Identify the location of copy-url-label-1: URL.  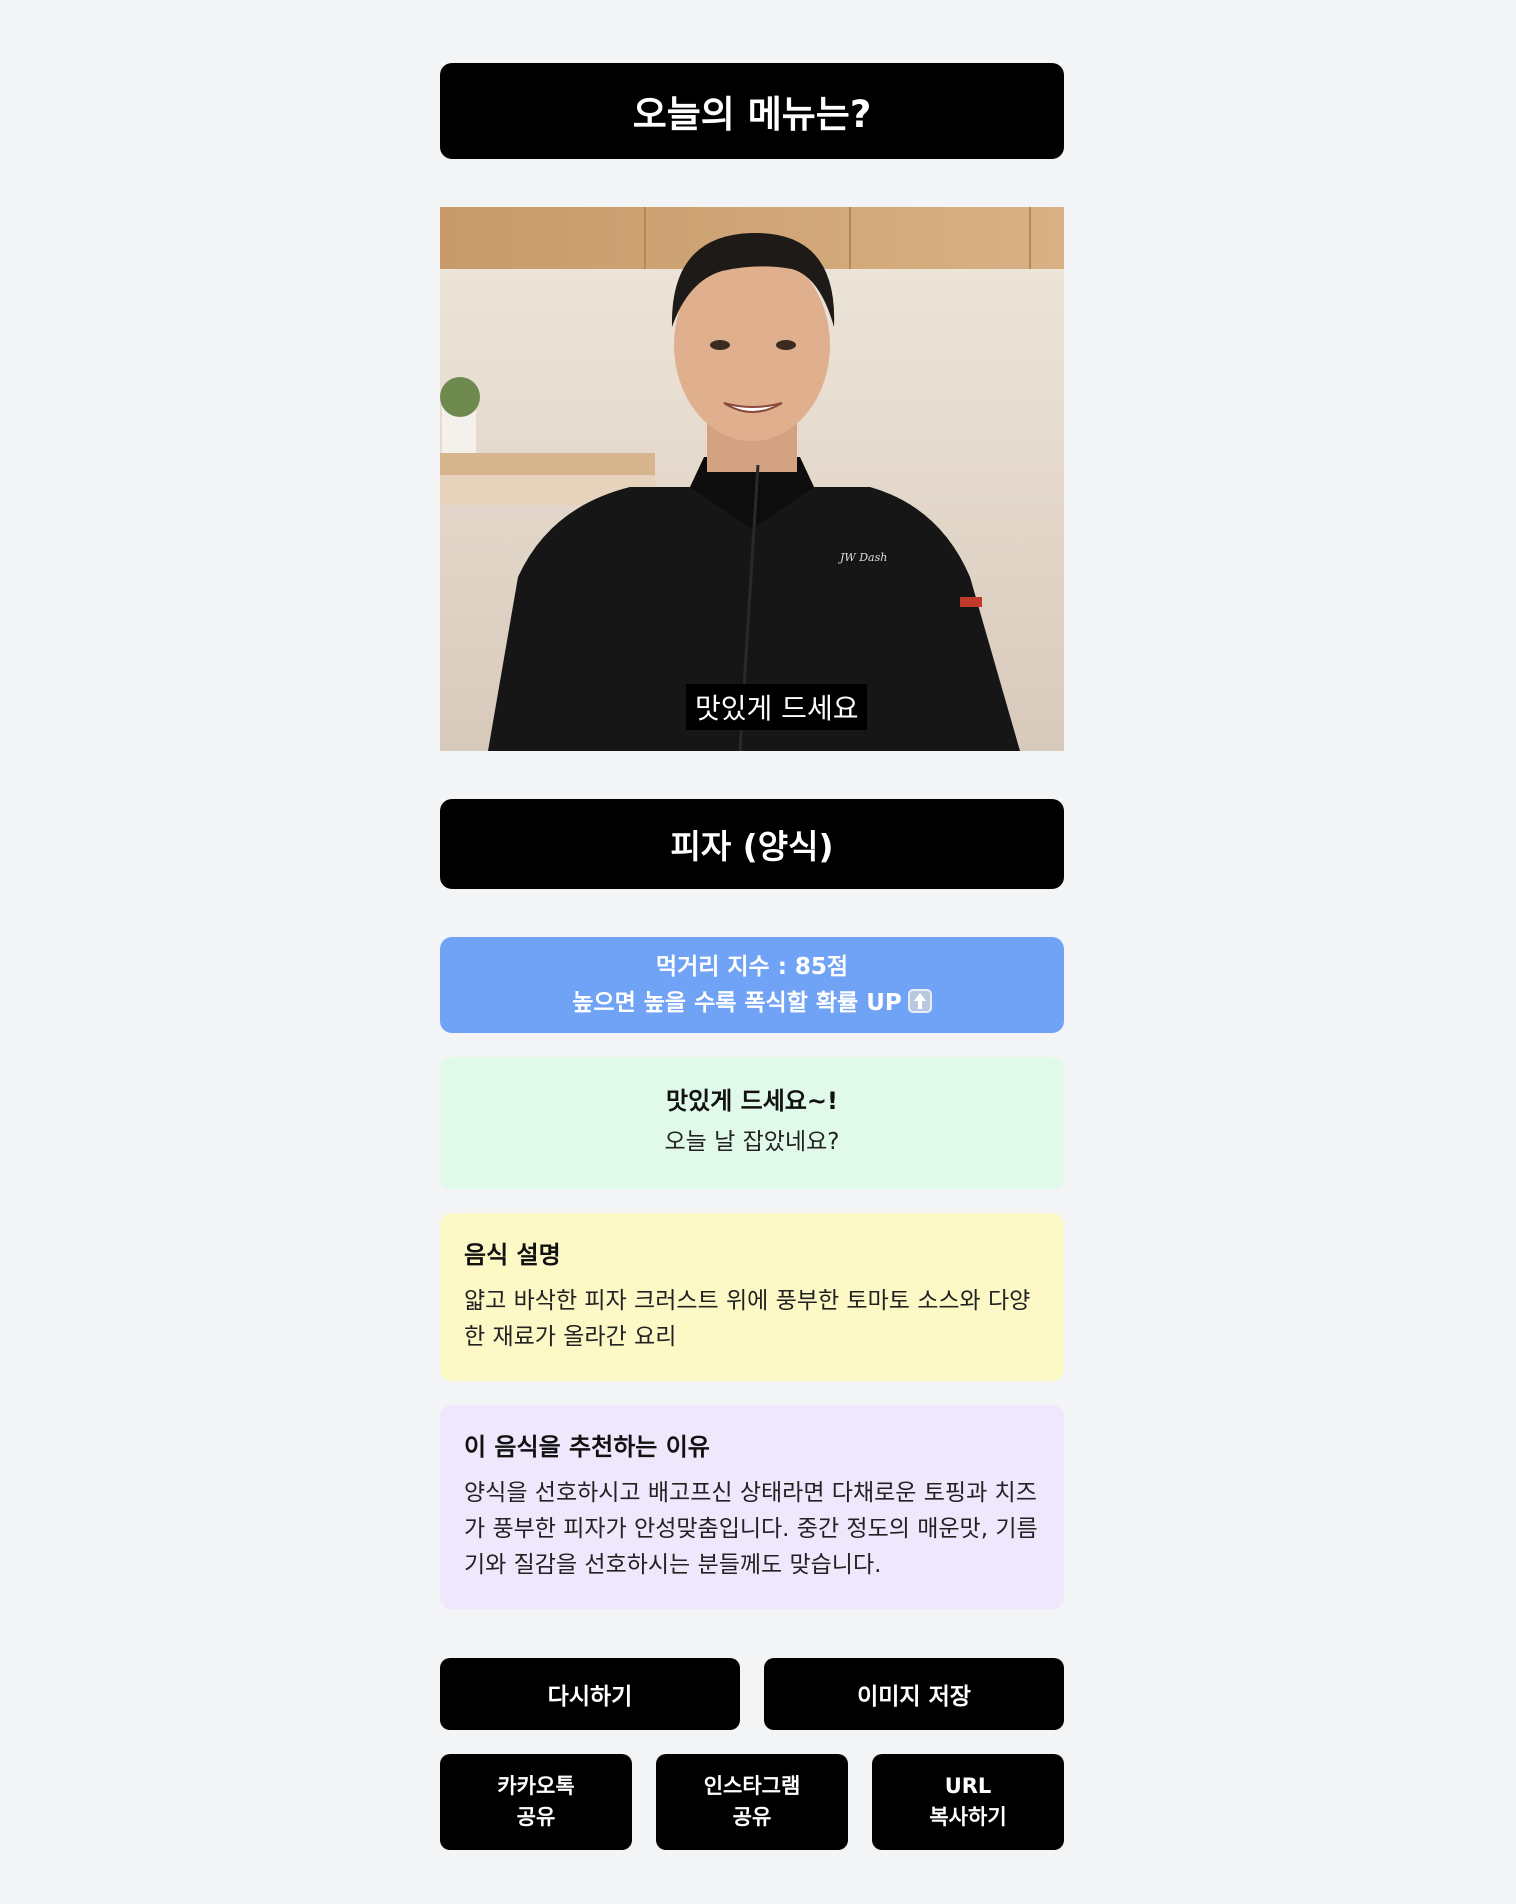
(968, 1786).